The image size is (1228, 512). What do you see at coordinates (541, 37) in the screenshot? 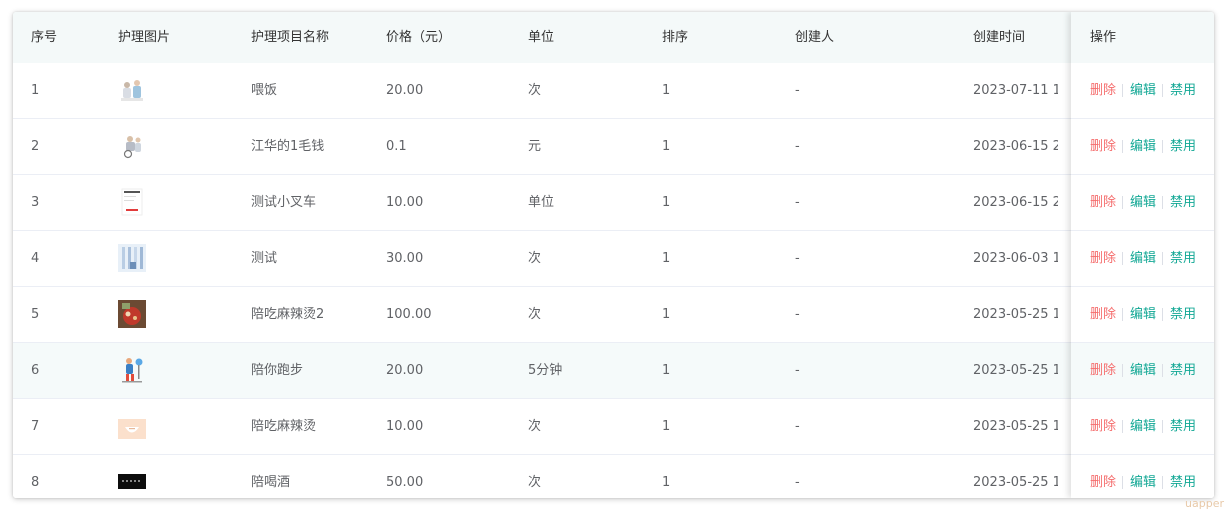
I see `header-unit: 单位` at bounding box center [541, 37].